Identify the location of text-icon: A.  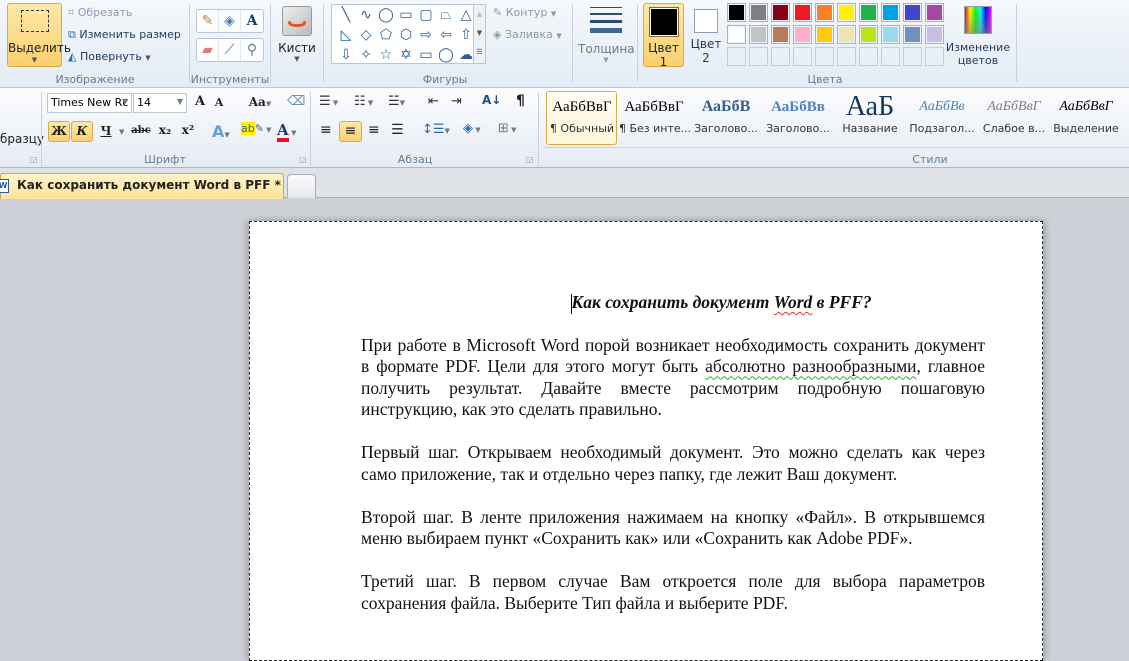
(252, 21).